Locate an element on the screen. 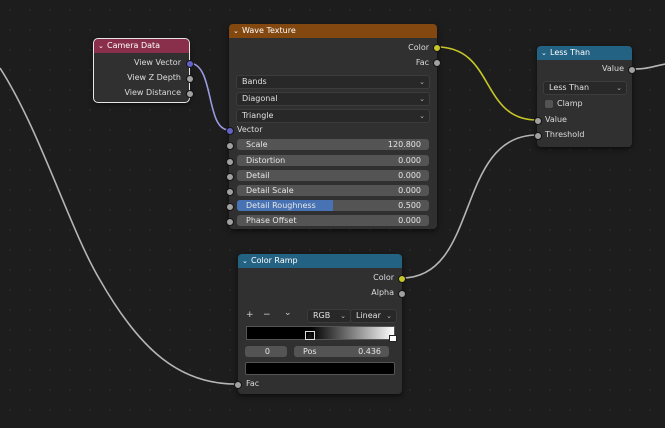  socket-distortion is located at coordinates (230, 162).